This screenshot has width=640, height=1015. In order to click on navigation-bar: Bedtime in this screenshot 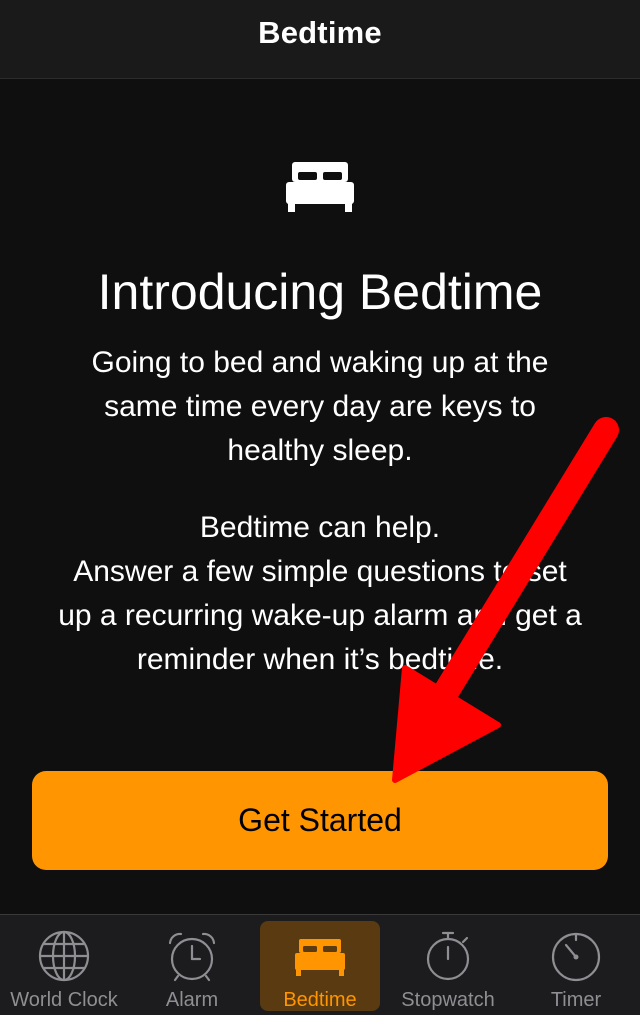, I will do `click(320, 39)`.